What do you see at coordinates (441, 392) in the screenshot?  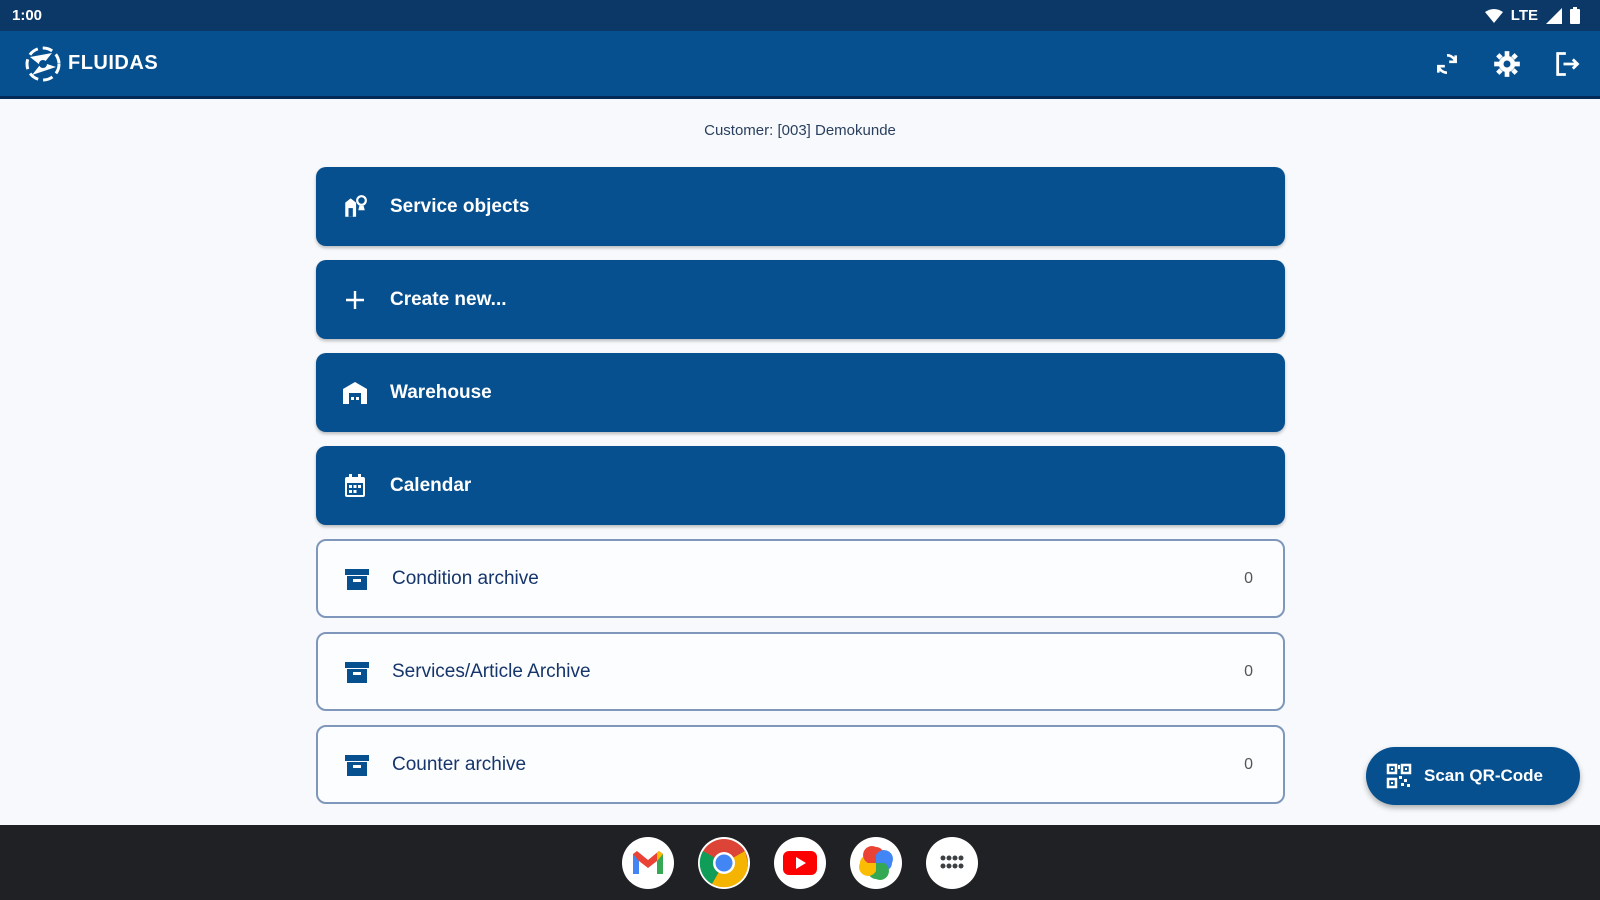 I see `menu-item-label: Warehouse` at bounding box center [441, 392].